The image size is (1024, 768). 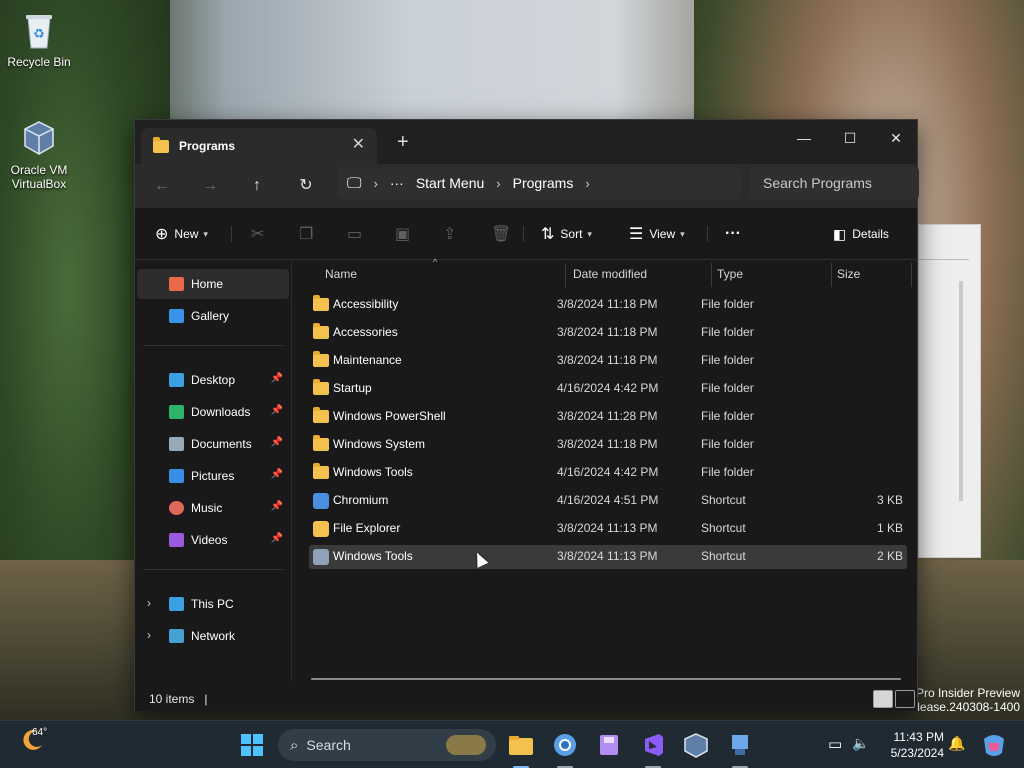 I want to click on column-header-type: Type, so click(x=730, y=274).